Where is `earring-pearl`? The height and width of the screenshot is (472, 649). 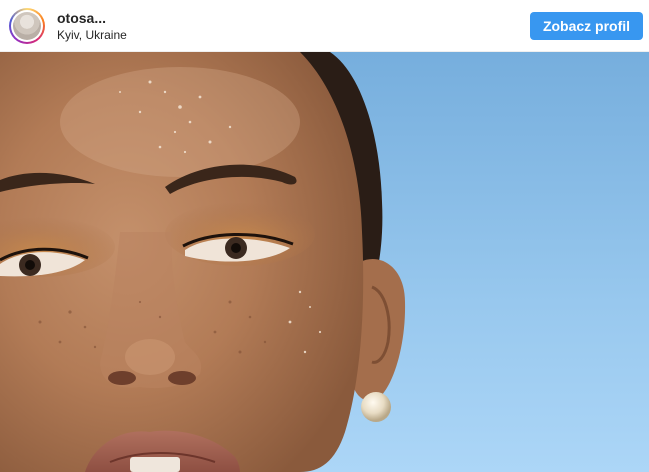 earring-pearl is located at coordinates (376, 407).